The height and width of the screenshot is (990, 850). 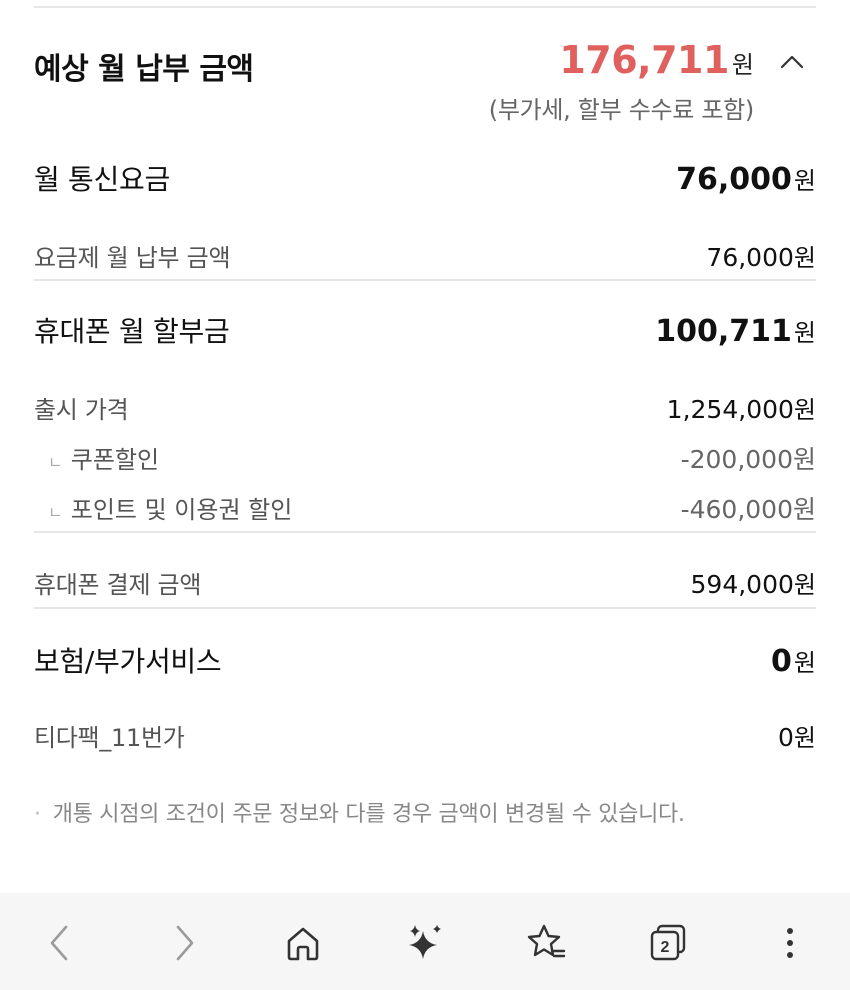 I want to click on monthly-fee-label: 월 통신요금, so click(x=102, y=179).